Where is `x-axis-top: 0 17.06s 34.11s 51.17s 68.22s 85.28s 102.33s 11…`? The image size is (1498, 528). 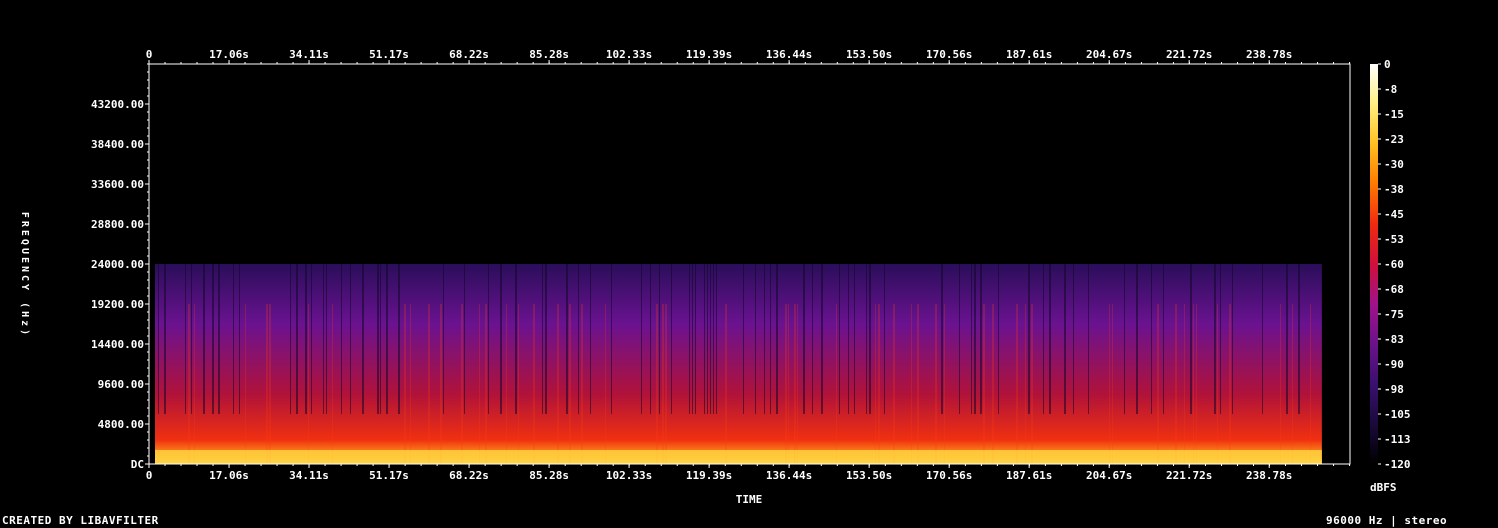 x-axis-top: 0 17.06s 34.11s 51.17s 68.22s 85.28s 102.33s 11… is located at coordinates (748, 56).